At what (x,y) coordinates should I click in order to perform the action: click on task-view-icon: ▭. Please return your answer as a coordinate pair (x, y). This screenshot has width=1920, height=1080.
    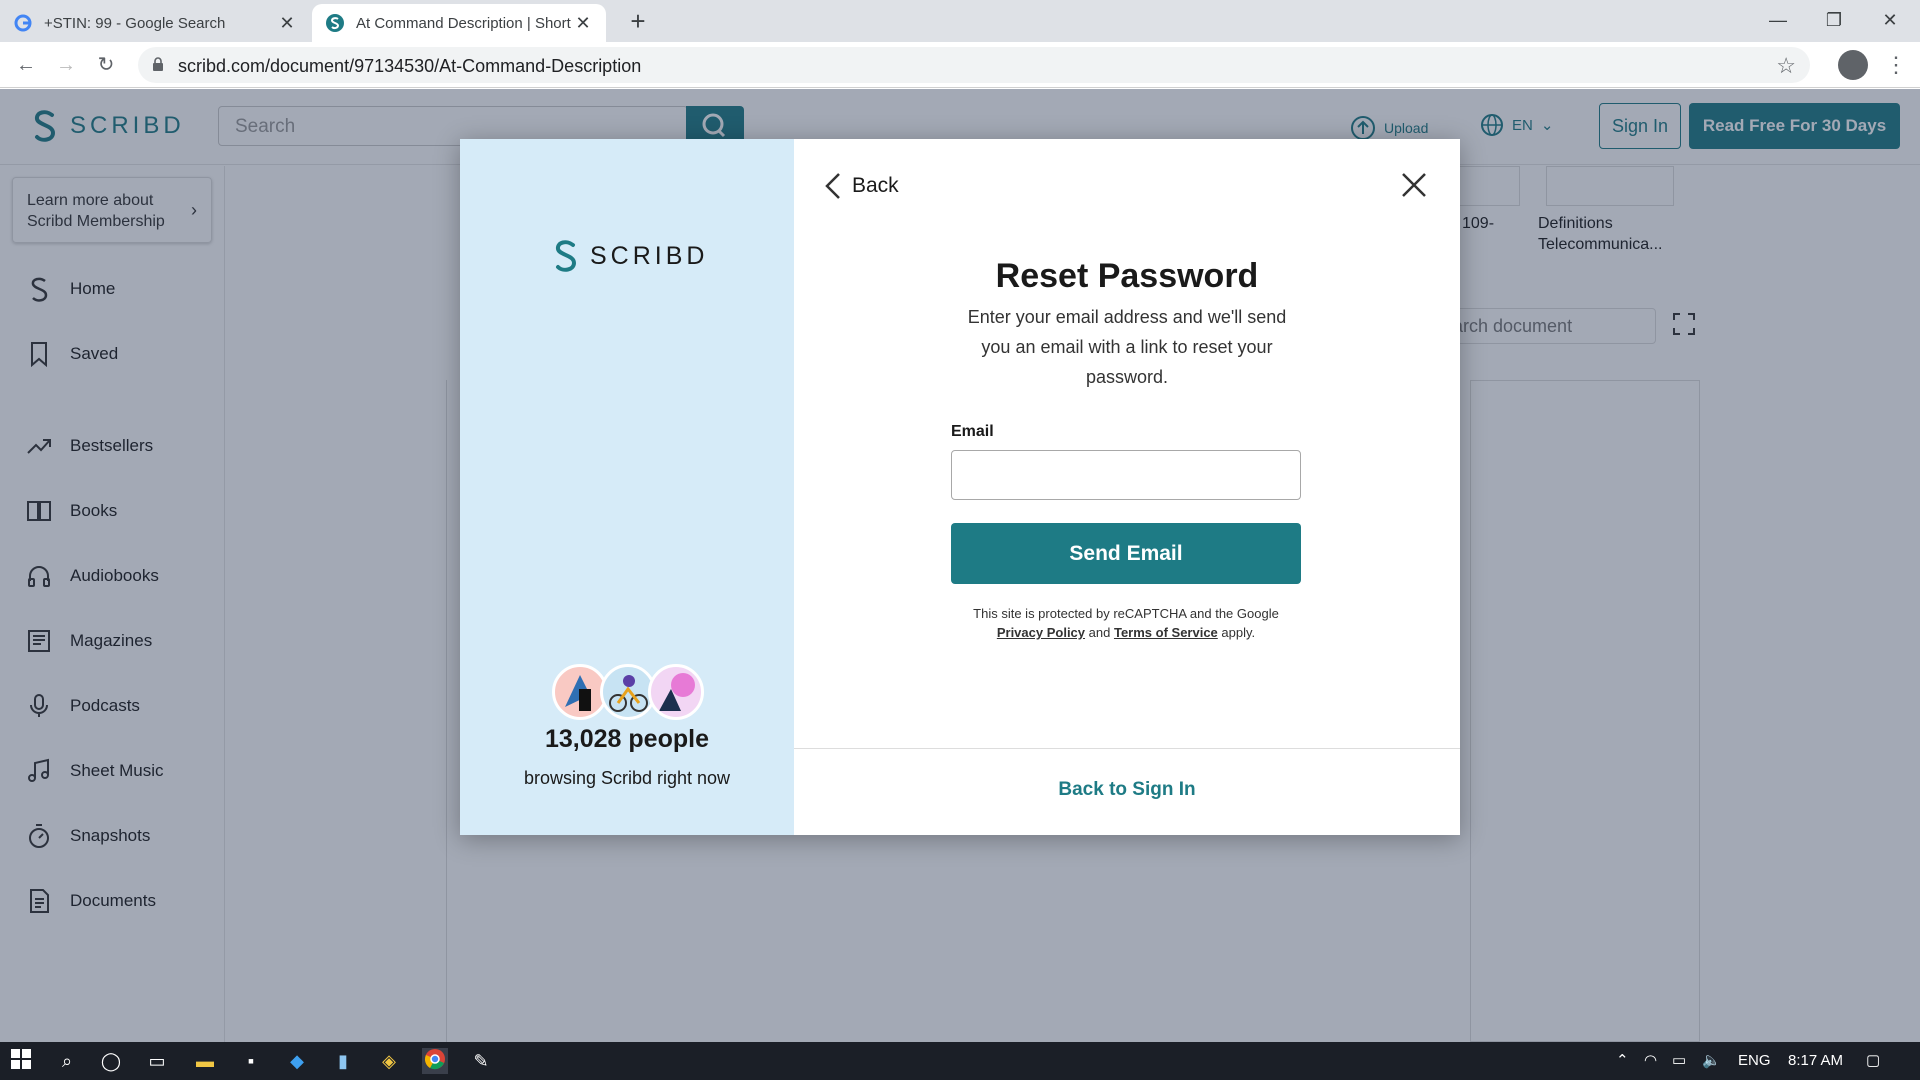
    Looking at the image, I should click on (157, 1061).